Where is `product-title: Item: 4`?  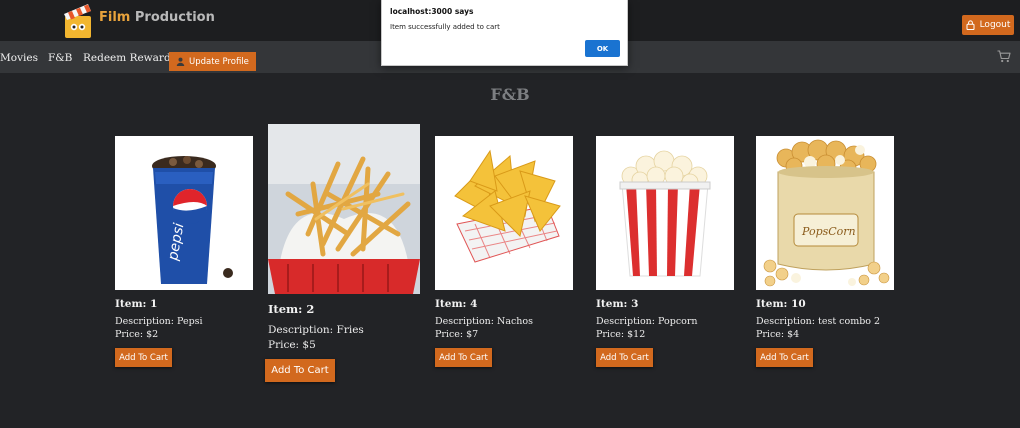
product-title: Item: 4 is located at coordinates (456, 304).